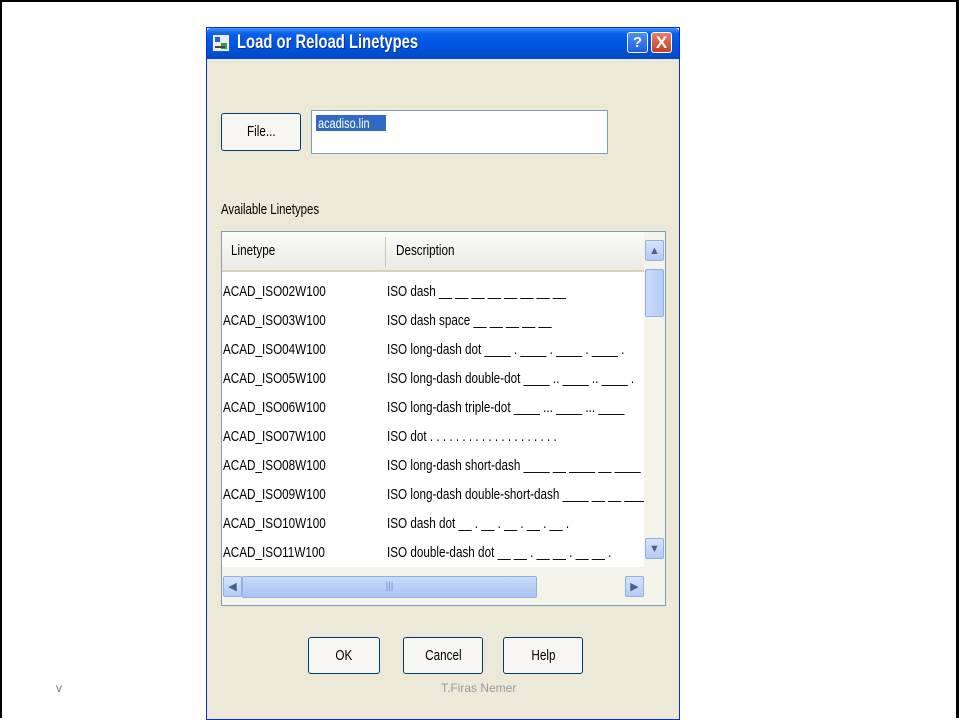 The width and height of the screenshot is (959, 720). I want to click on dialog-title: Load or Reload Linetypes, so click(328, 42).